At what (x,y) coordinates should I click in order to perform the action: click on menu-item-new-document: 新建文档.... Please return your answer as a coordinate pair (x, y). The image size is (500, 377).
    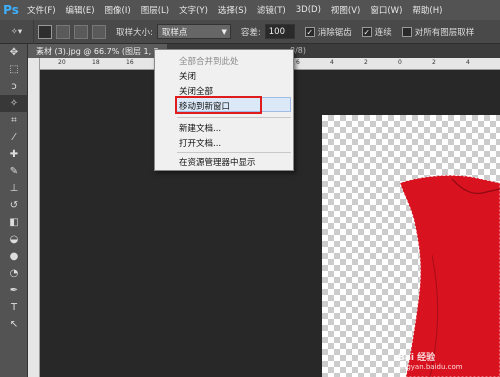
    Looking at the image, I should click on (200, 128).